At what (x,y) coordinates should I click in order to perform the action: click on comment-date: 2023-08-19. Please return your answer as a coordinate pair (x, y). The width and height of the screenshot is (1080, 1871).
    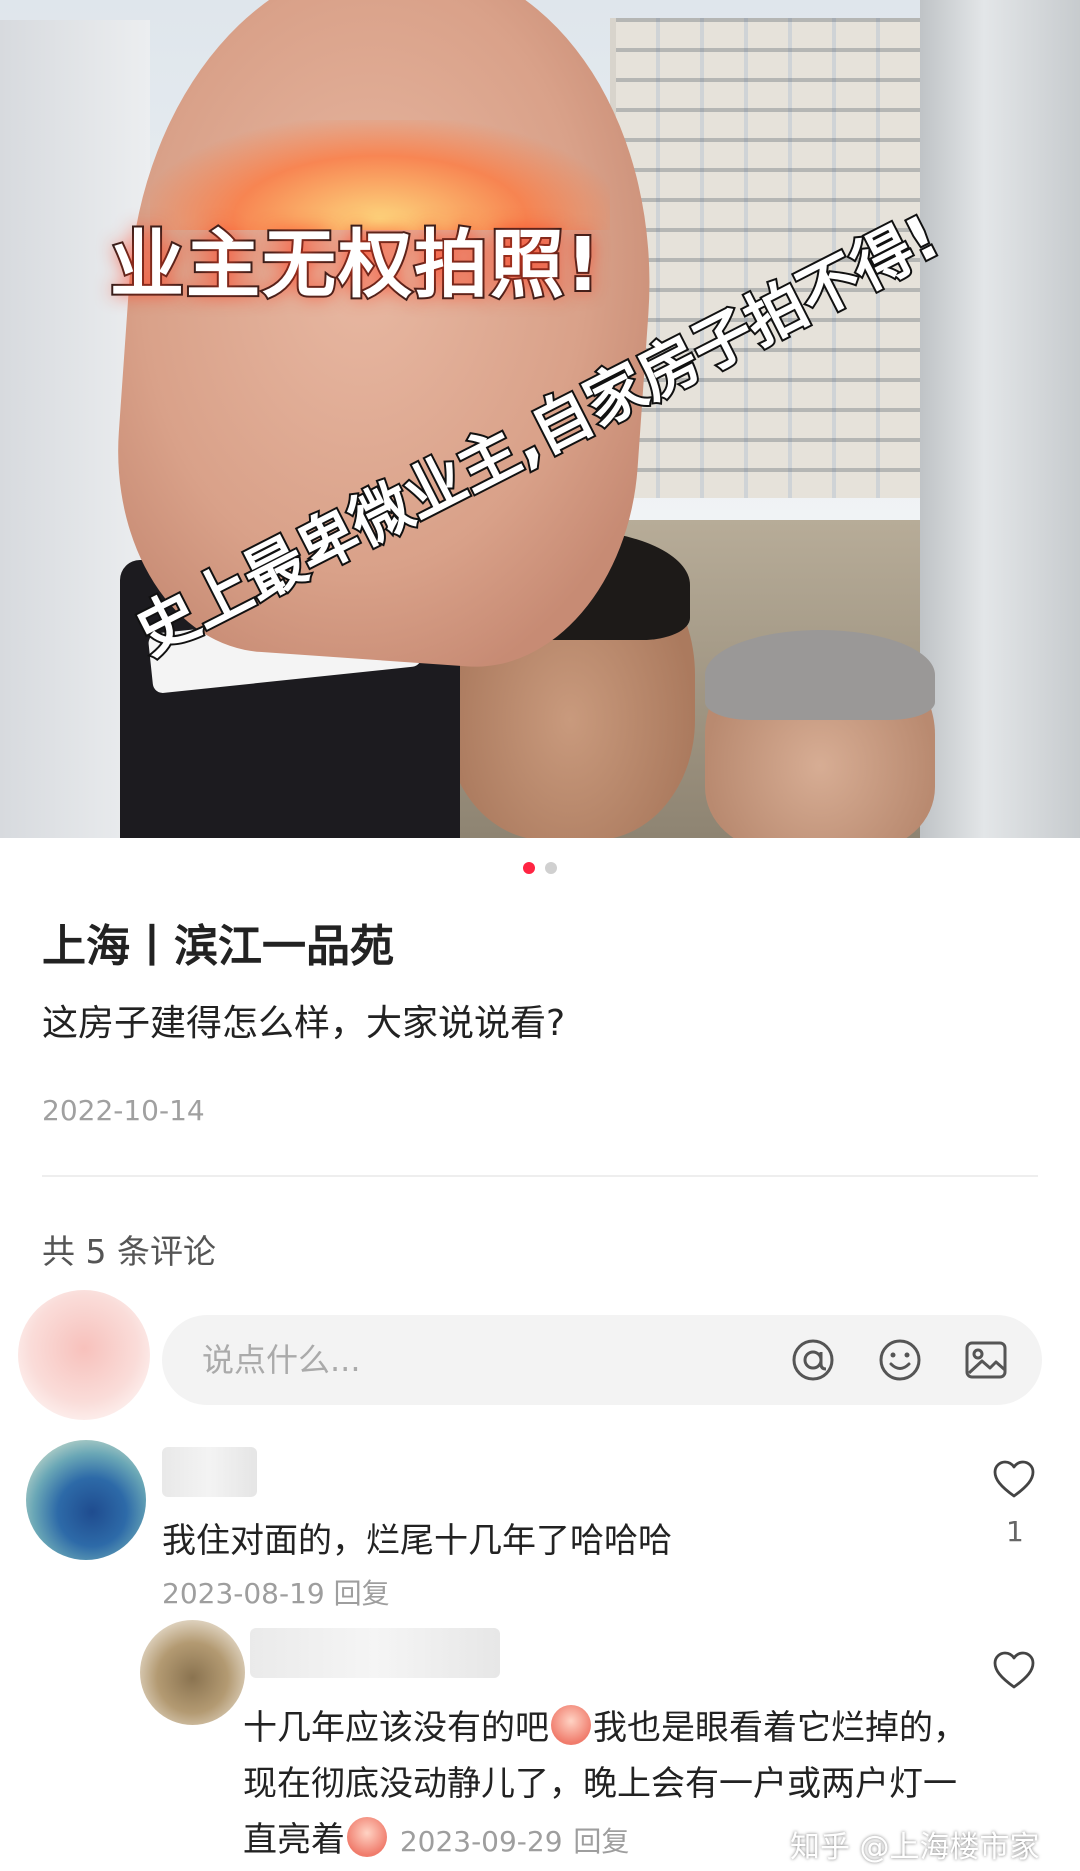
    Looking at the image, I should click on (243, 1593).